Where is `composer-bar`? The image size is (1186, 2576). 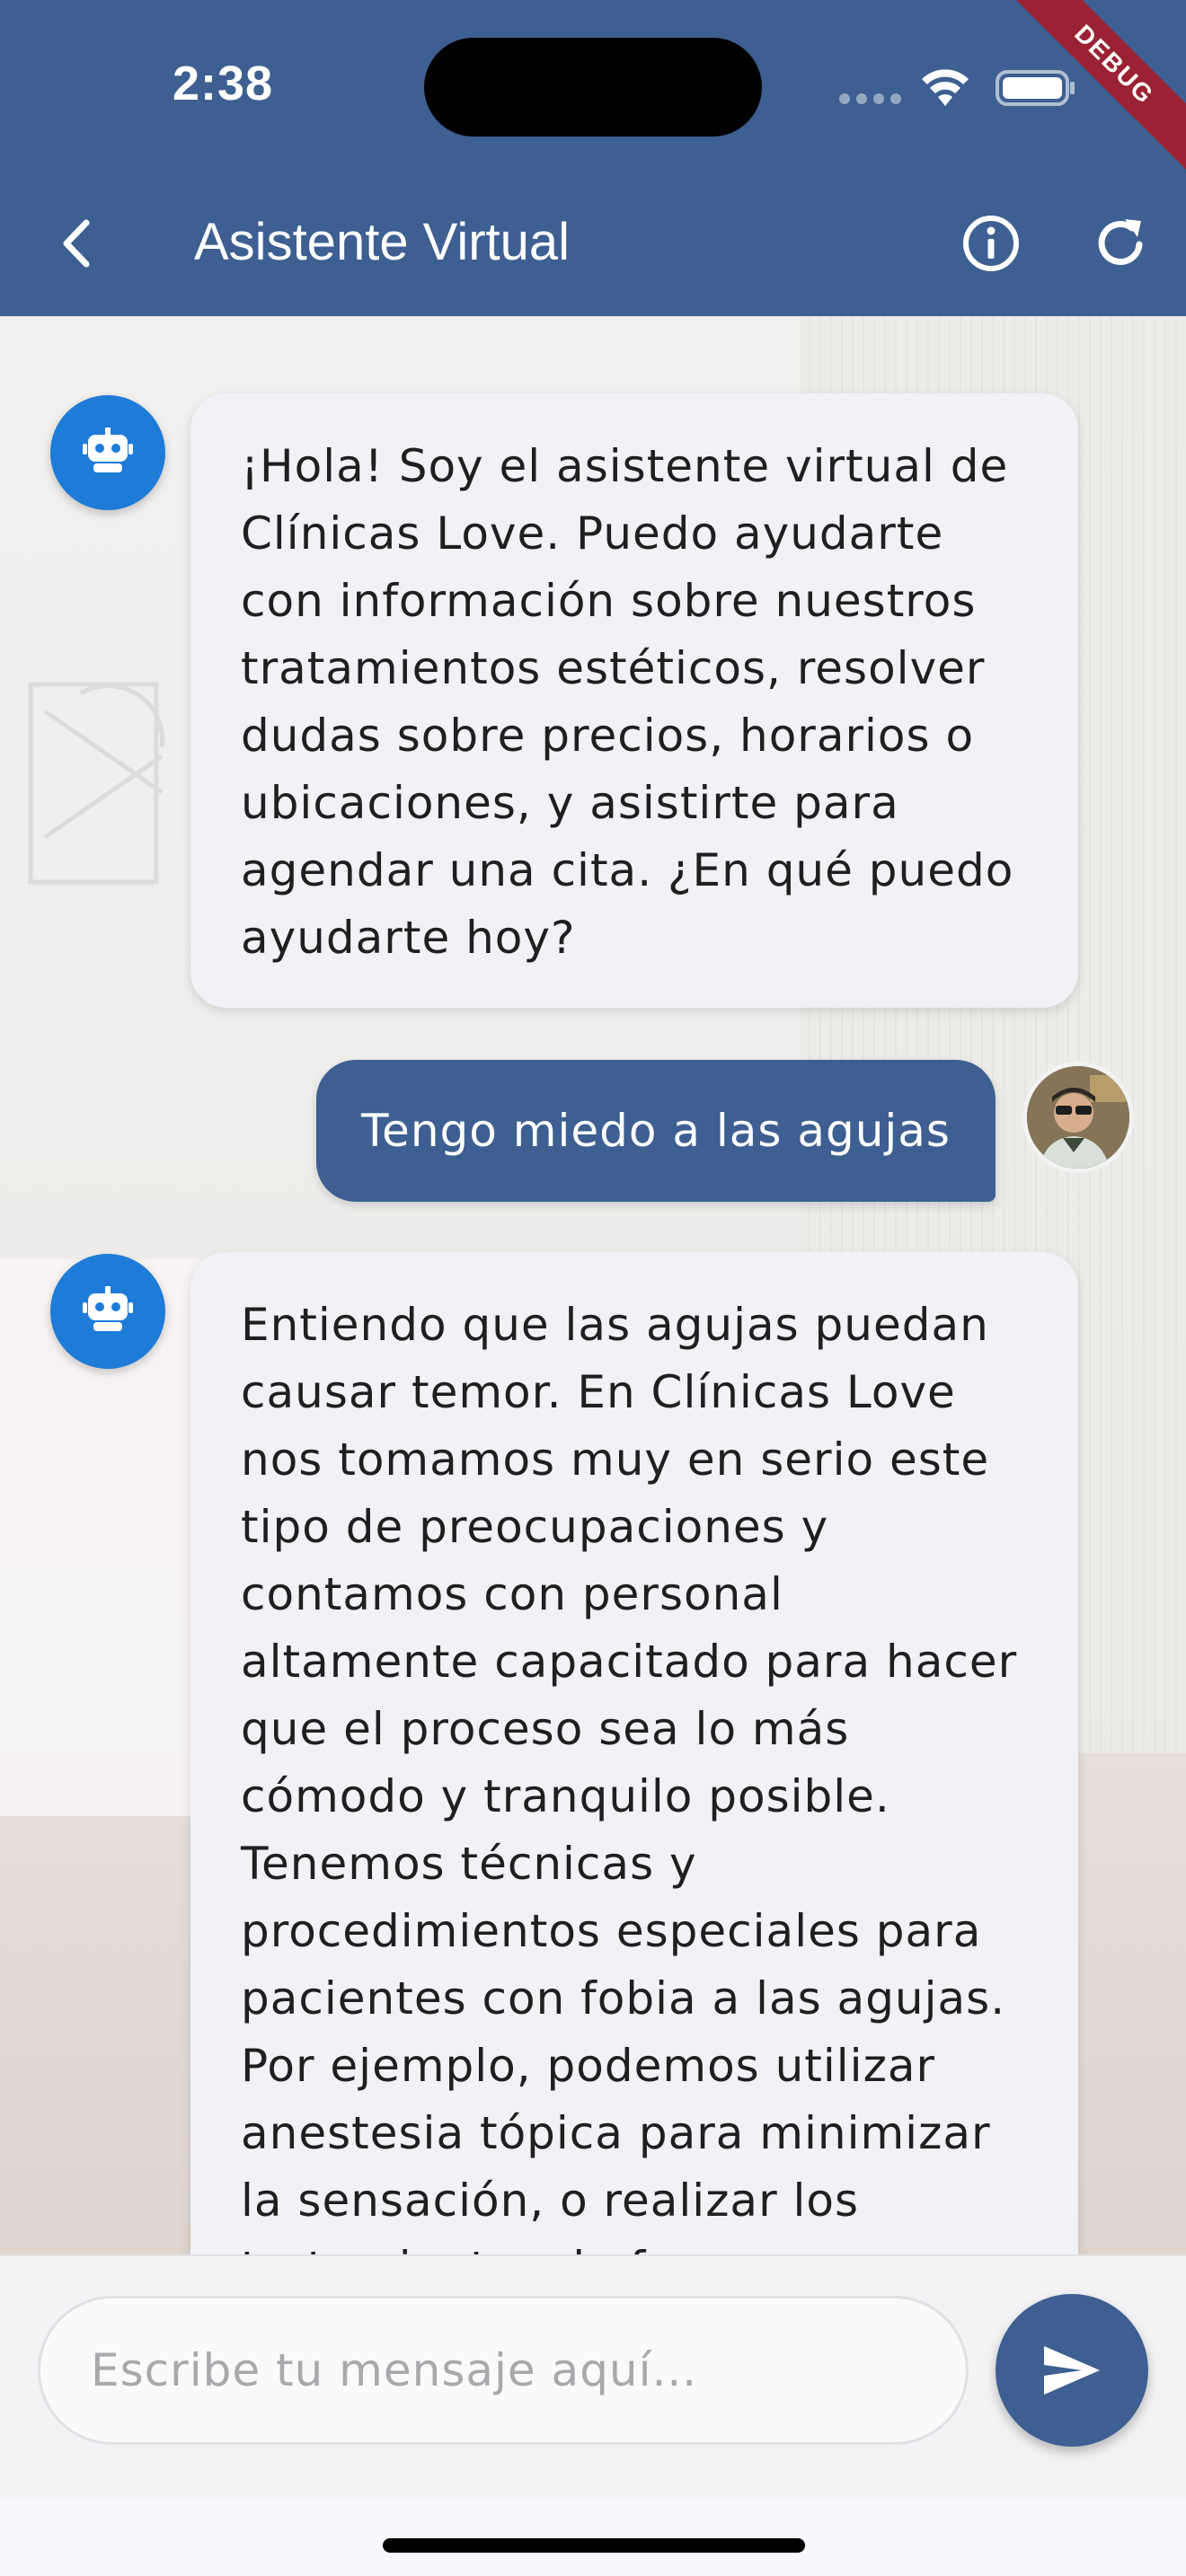 composer-bar is located at coordinates (593, 2376).